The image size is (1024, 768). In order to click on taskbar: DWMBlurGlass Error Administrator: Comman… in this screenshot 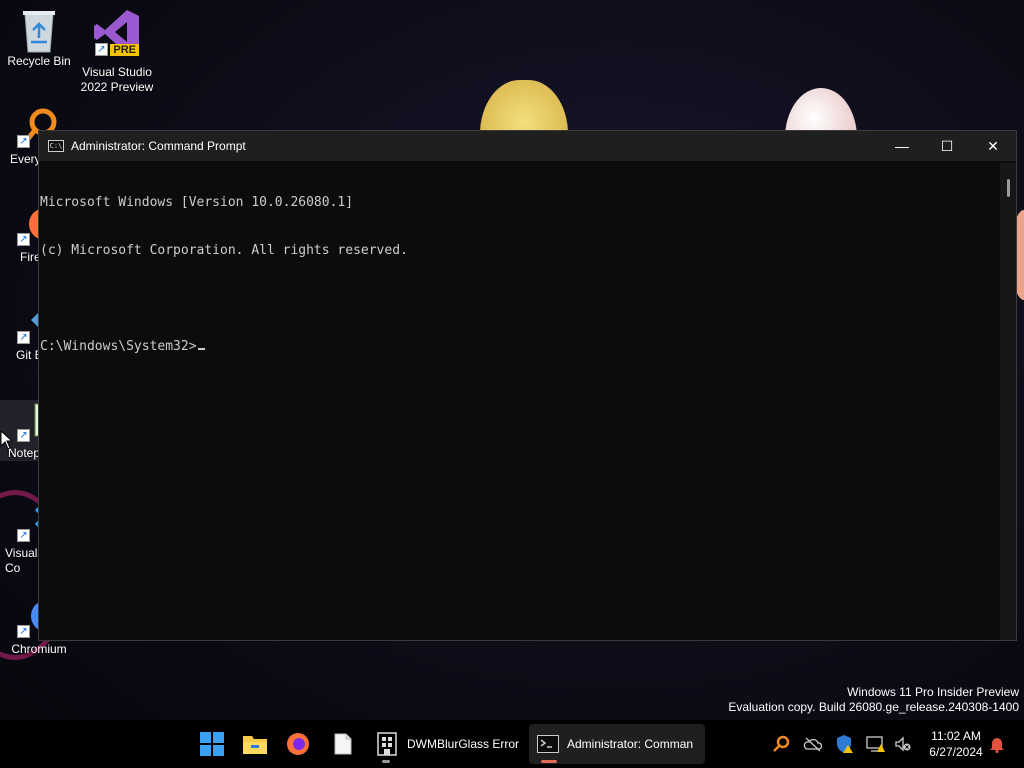, I will do `click(512, 744)`.